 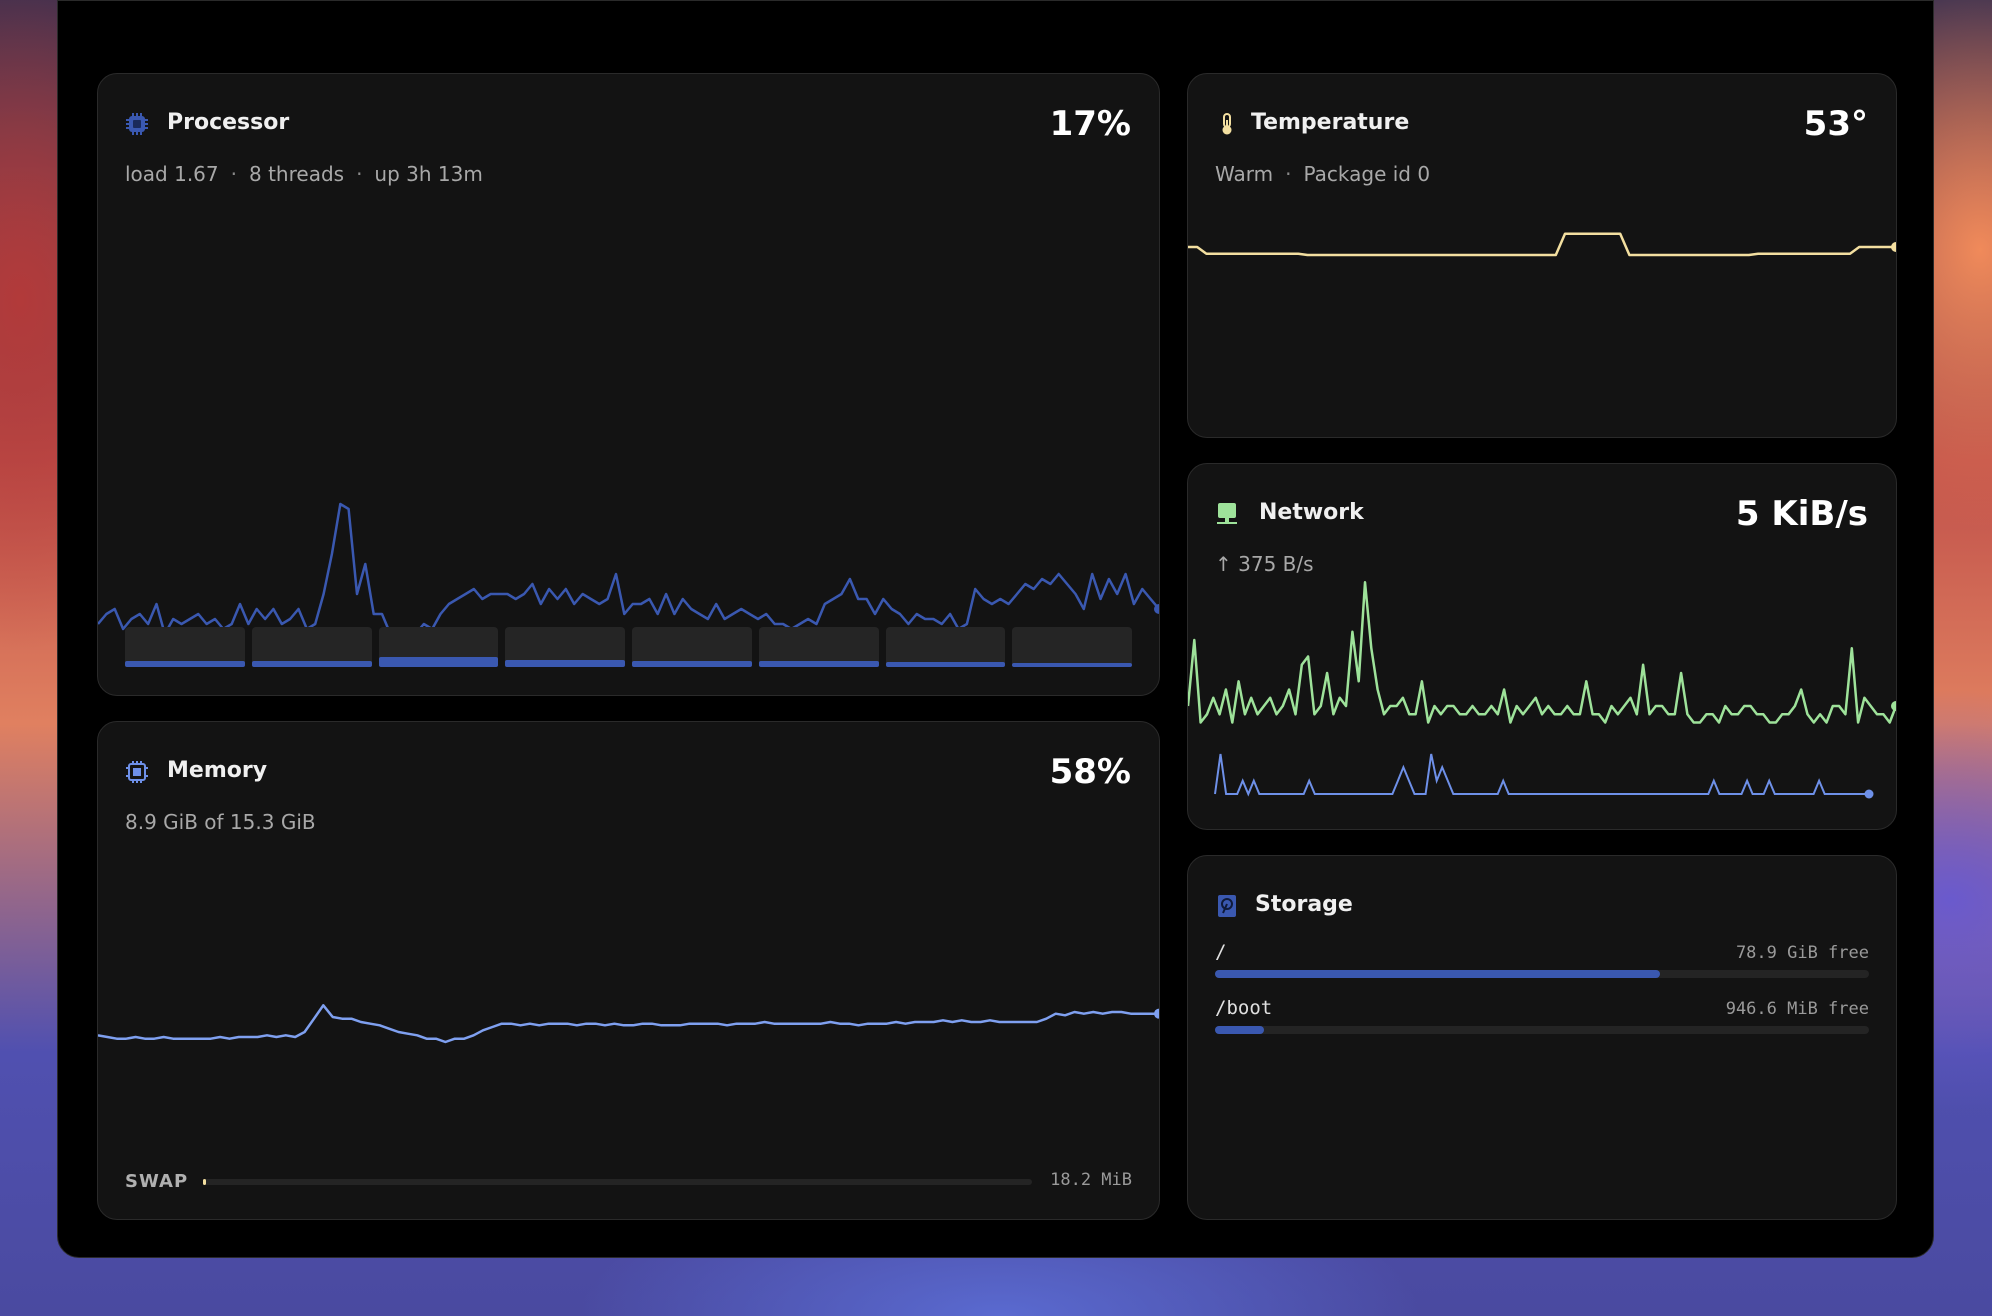 What do you see at coordinates (1367, 174) in the screenshot?
I see `temperature-sensor: Package id 0` at bounding box center [1367, 174].